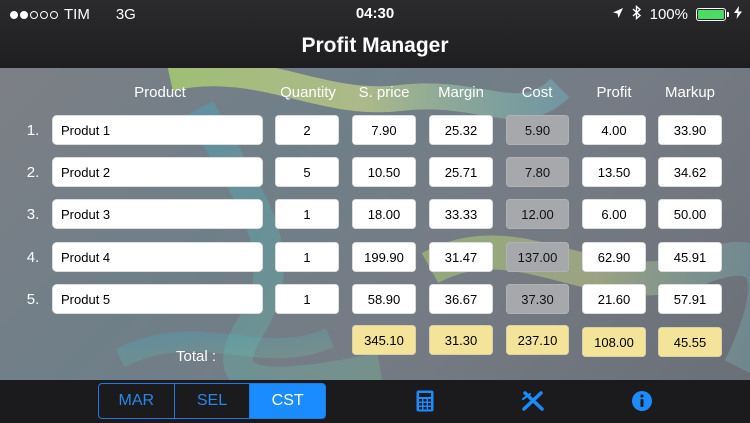  Describe the element at coordinates (618, 14) in the screenshot. I see `location-arrow-icon` at that location.